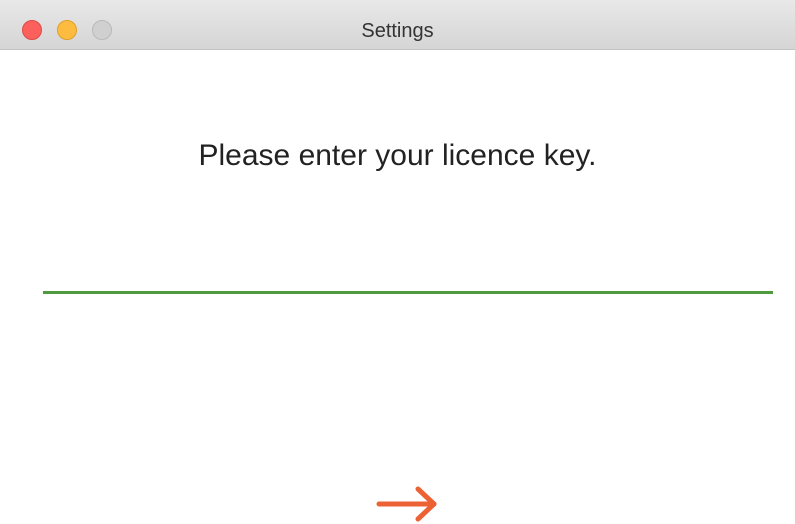 The width and height of the screenshot is (795, 524). Describe the element at coordinates (397, 155) in the screenshot. I see `licence-prompt: Please enter your licence key.` at that location.